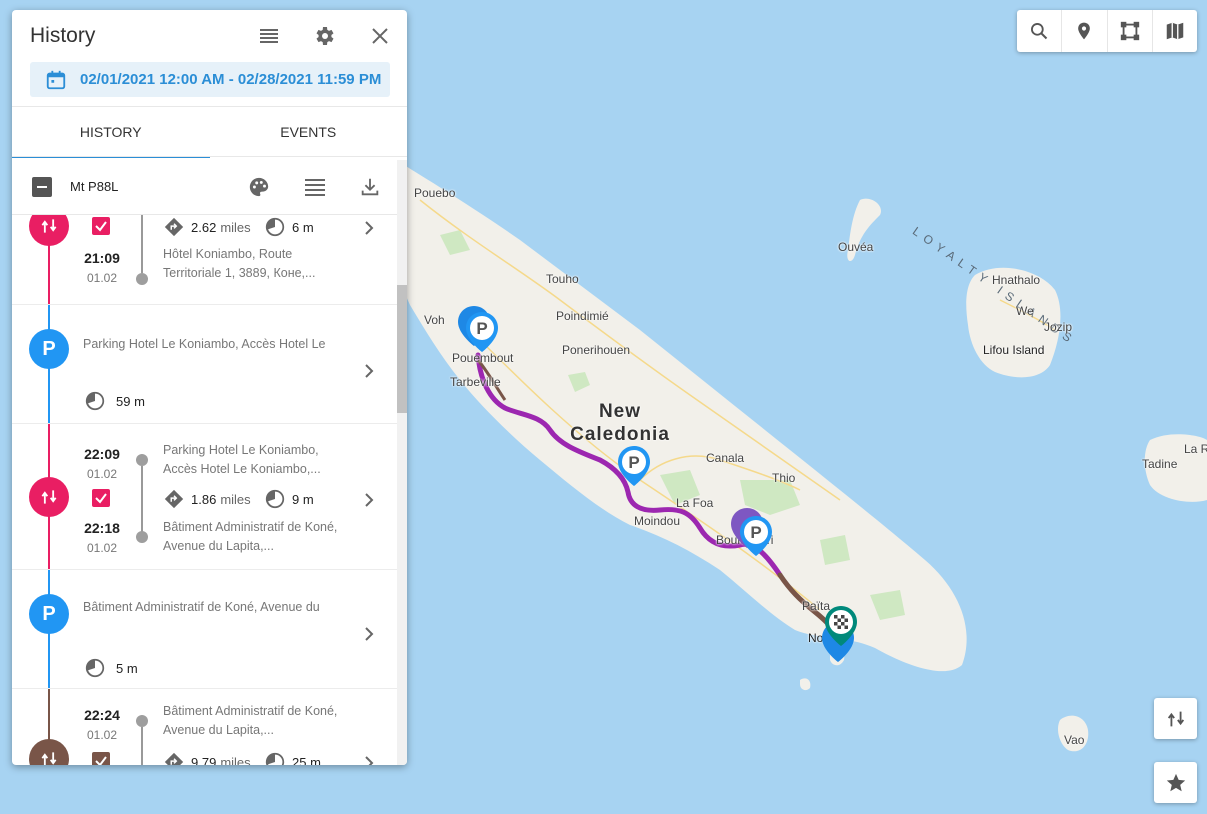  I want to click on duration-value: 25 m, so click(306, 760).